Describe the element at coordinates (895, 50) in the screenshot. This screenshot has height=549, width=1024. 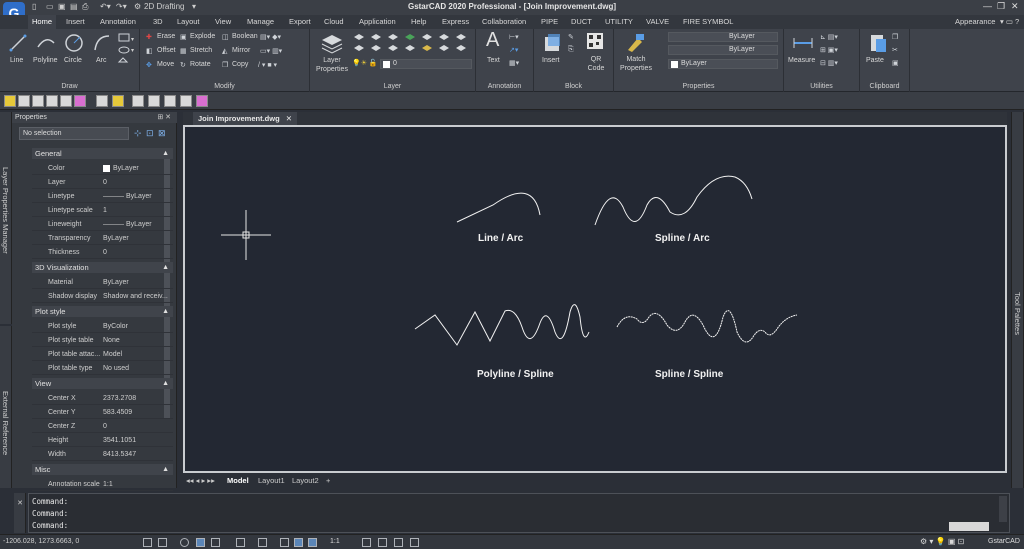
I see `cut-icon: ✂` at that location.